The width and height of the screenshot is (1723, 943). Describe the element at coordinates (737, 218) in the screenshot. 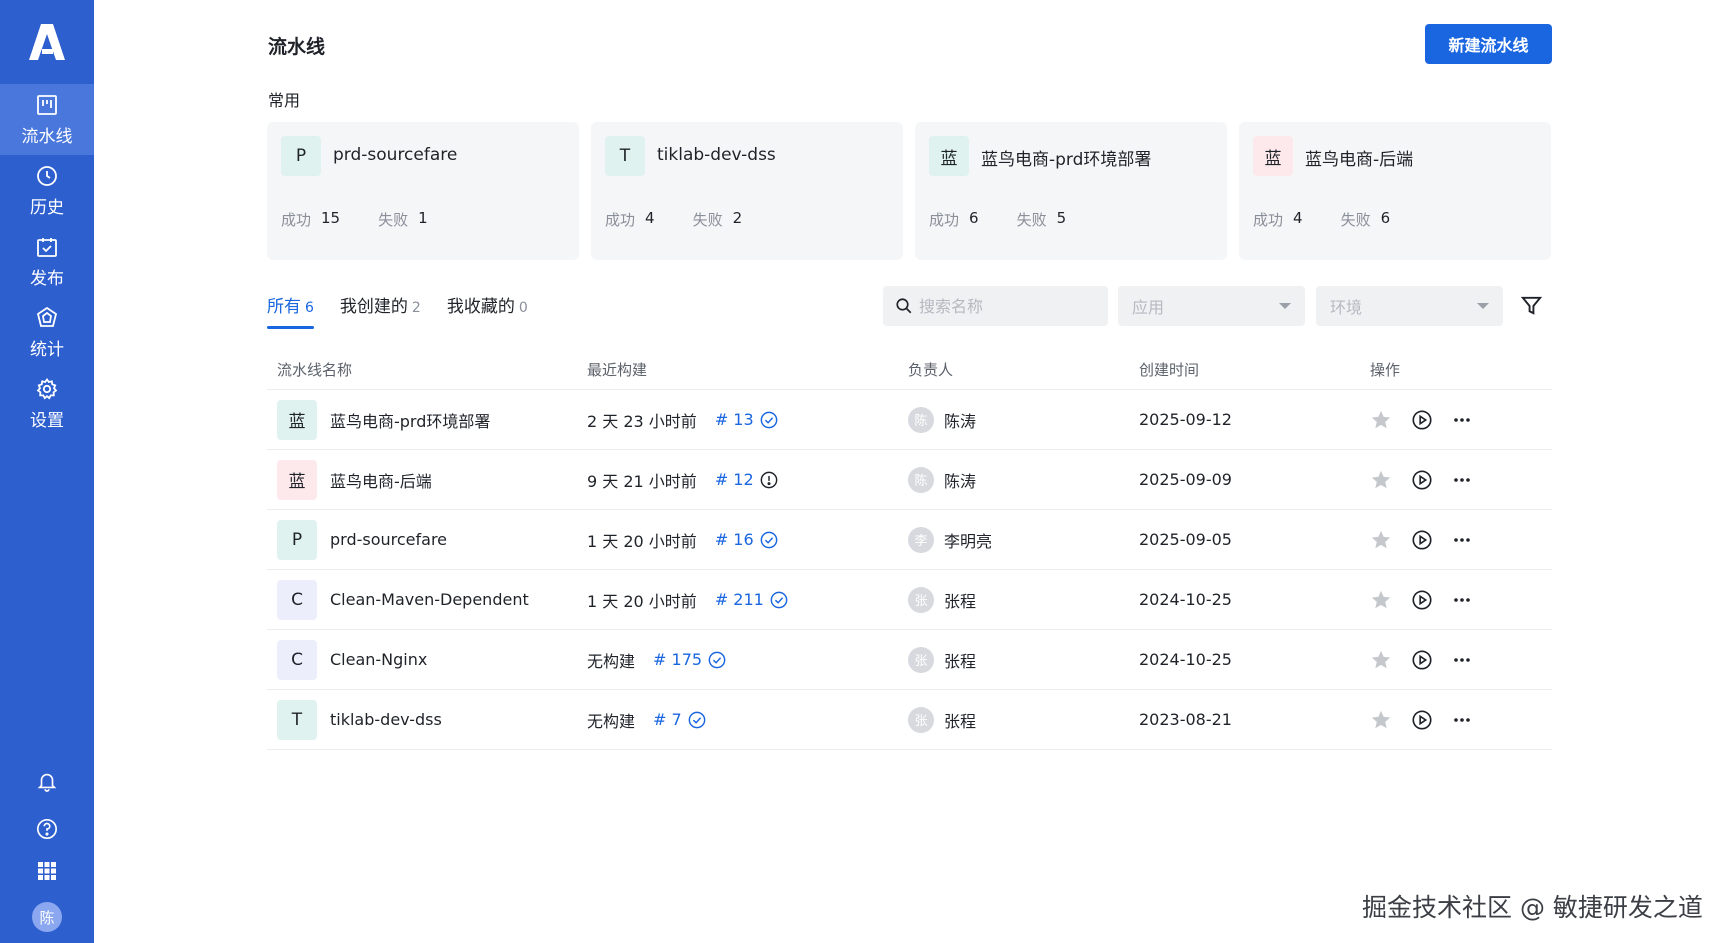

I see `fail-count: 2` at that location.